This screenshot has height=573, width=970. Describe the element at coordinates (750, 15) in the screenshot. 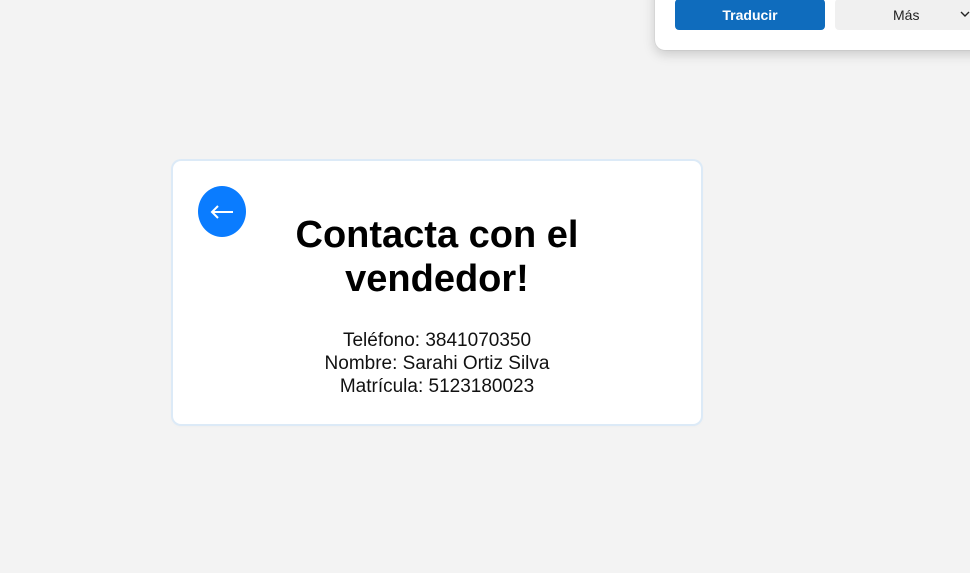

I see `translate-button: Traducir` at that location.